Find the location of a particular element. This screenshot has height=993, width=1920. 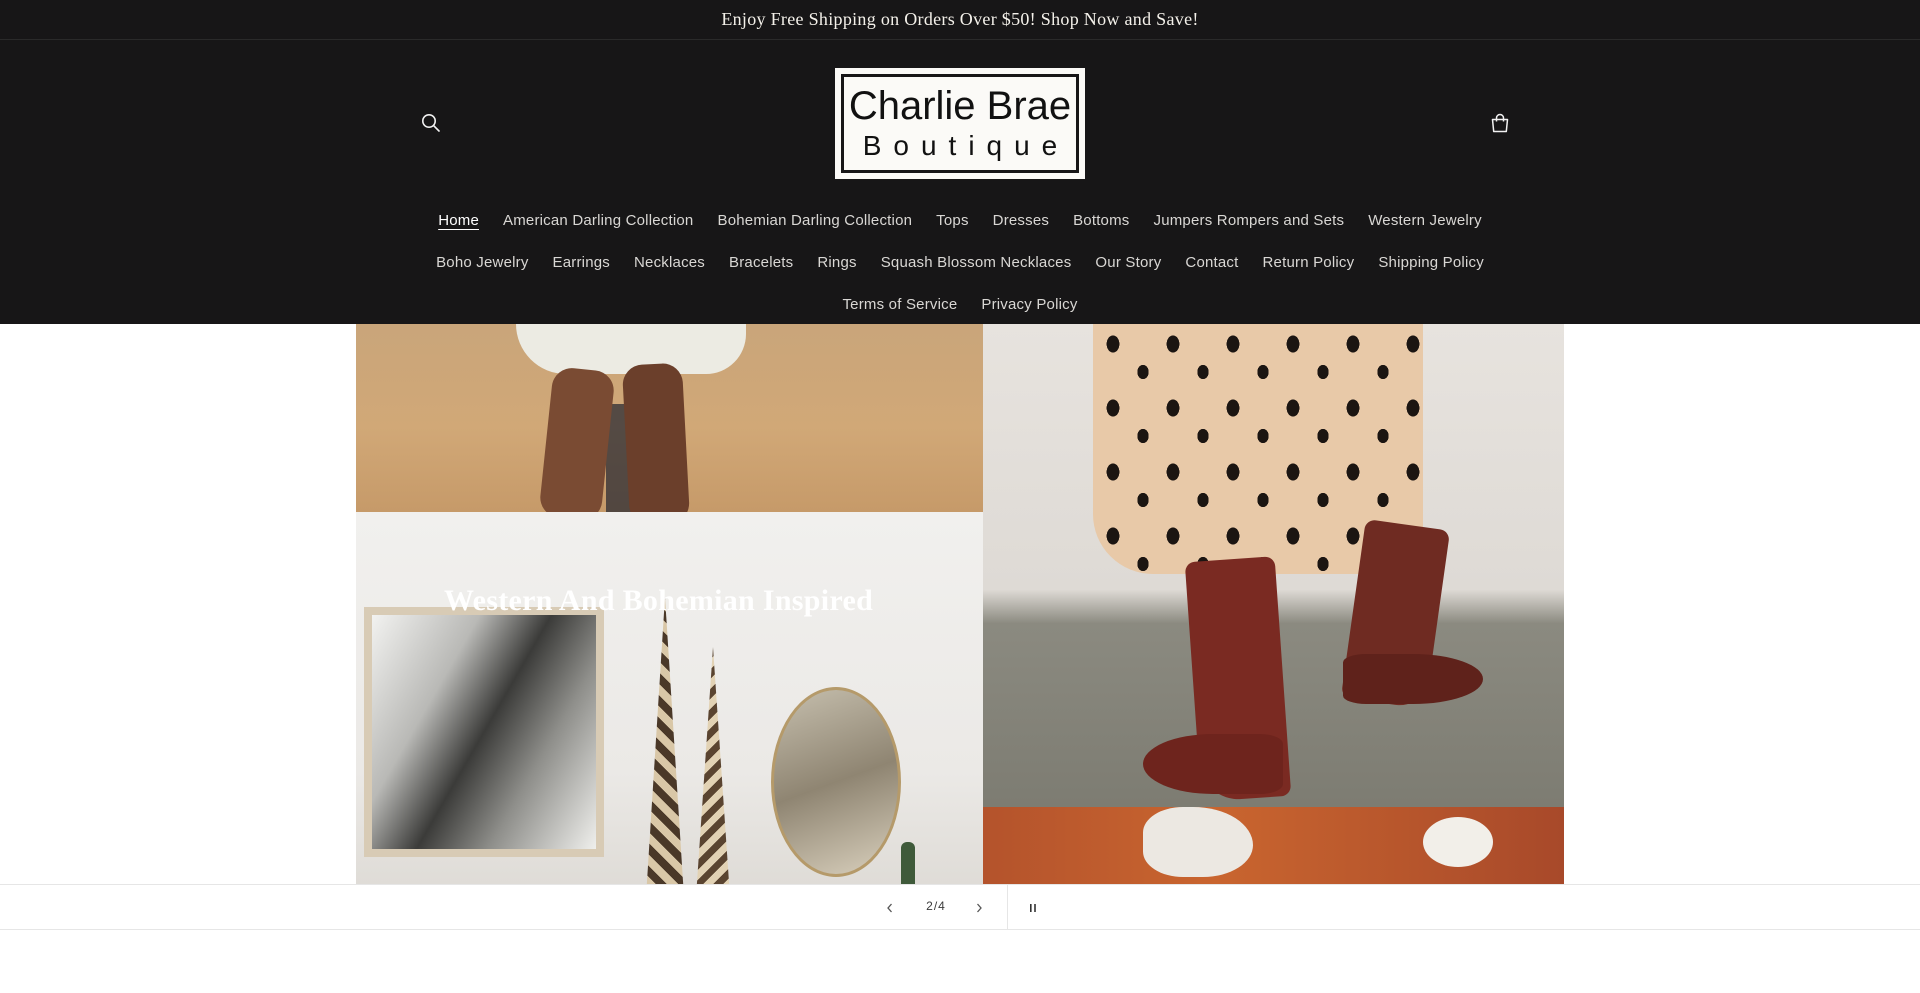

slider-prev-button is located at coordinates (890, 908).